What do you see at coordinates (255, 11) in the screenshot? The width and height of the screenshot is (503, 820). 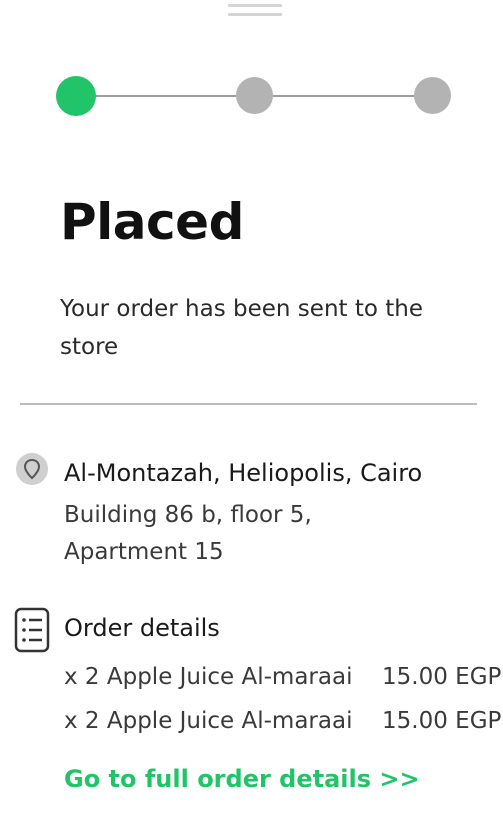 I see `drag-handle` at bounding box center [255, 11].